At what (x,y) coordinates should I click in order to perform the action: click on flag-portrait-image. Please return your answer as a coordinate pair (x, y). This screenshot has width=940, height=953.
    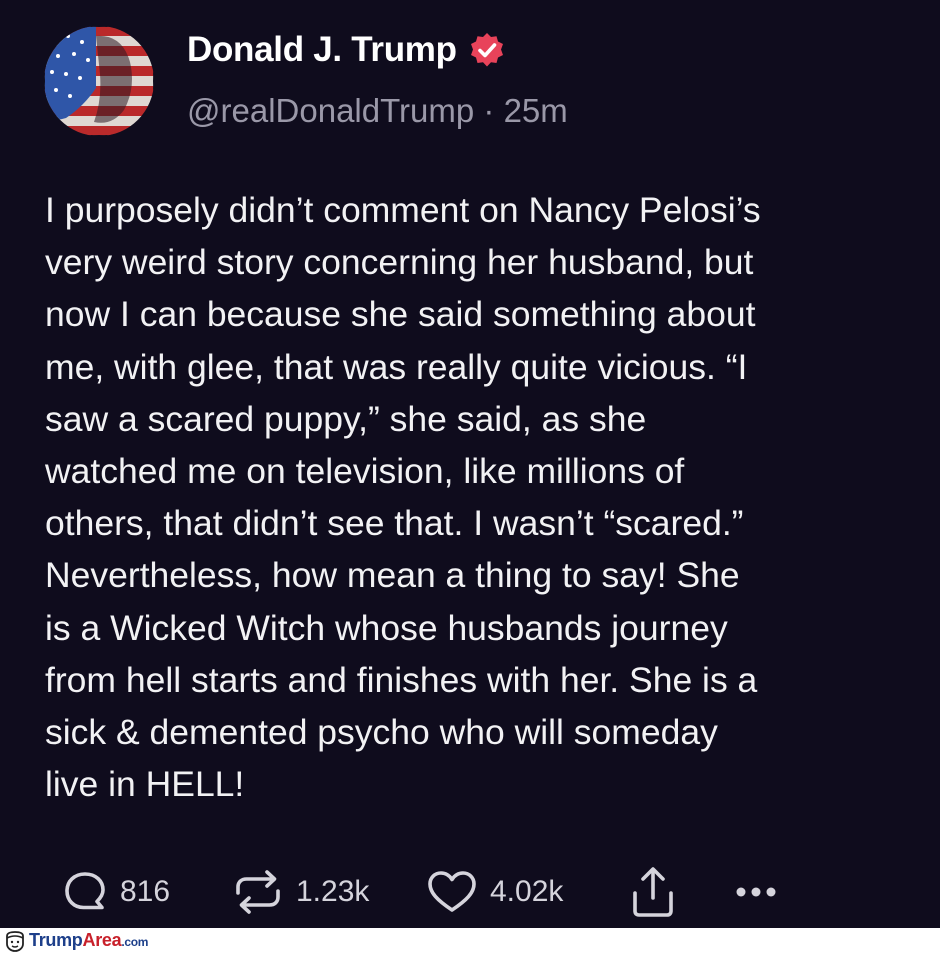
    Looking at the image, I should click on (99, 81).